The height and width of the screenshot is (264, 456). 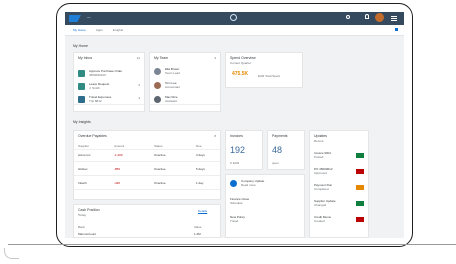 I want to click on details-link: Details, so click(x=202, y=211).